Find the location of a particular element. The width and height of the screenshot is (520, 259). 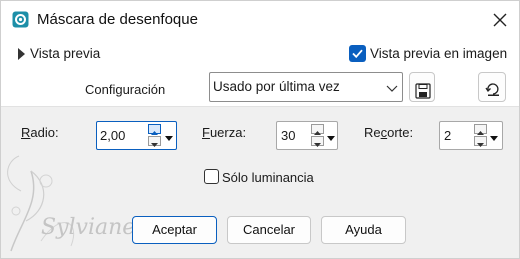

fuerza-value: 30 is located at coordinates (288, 135).